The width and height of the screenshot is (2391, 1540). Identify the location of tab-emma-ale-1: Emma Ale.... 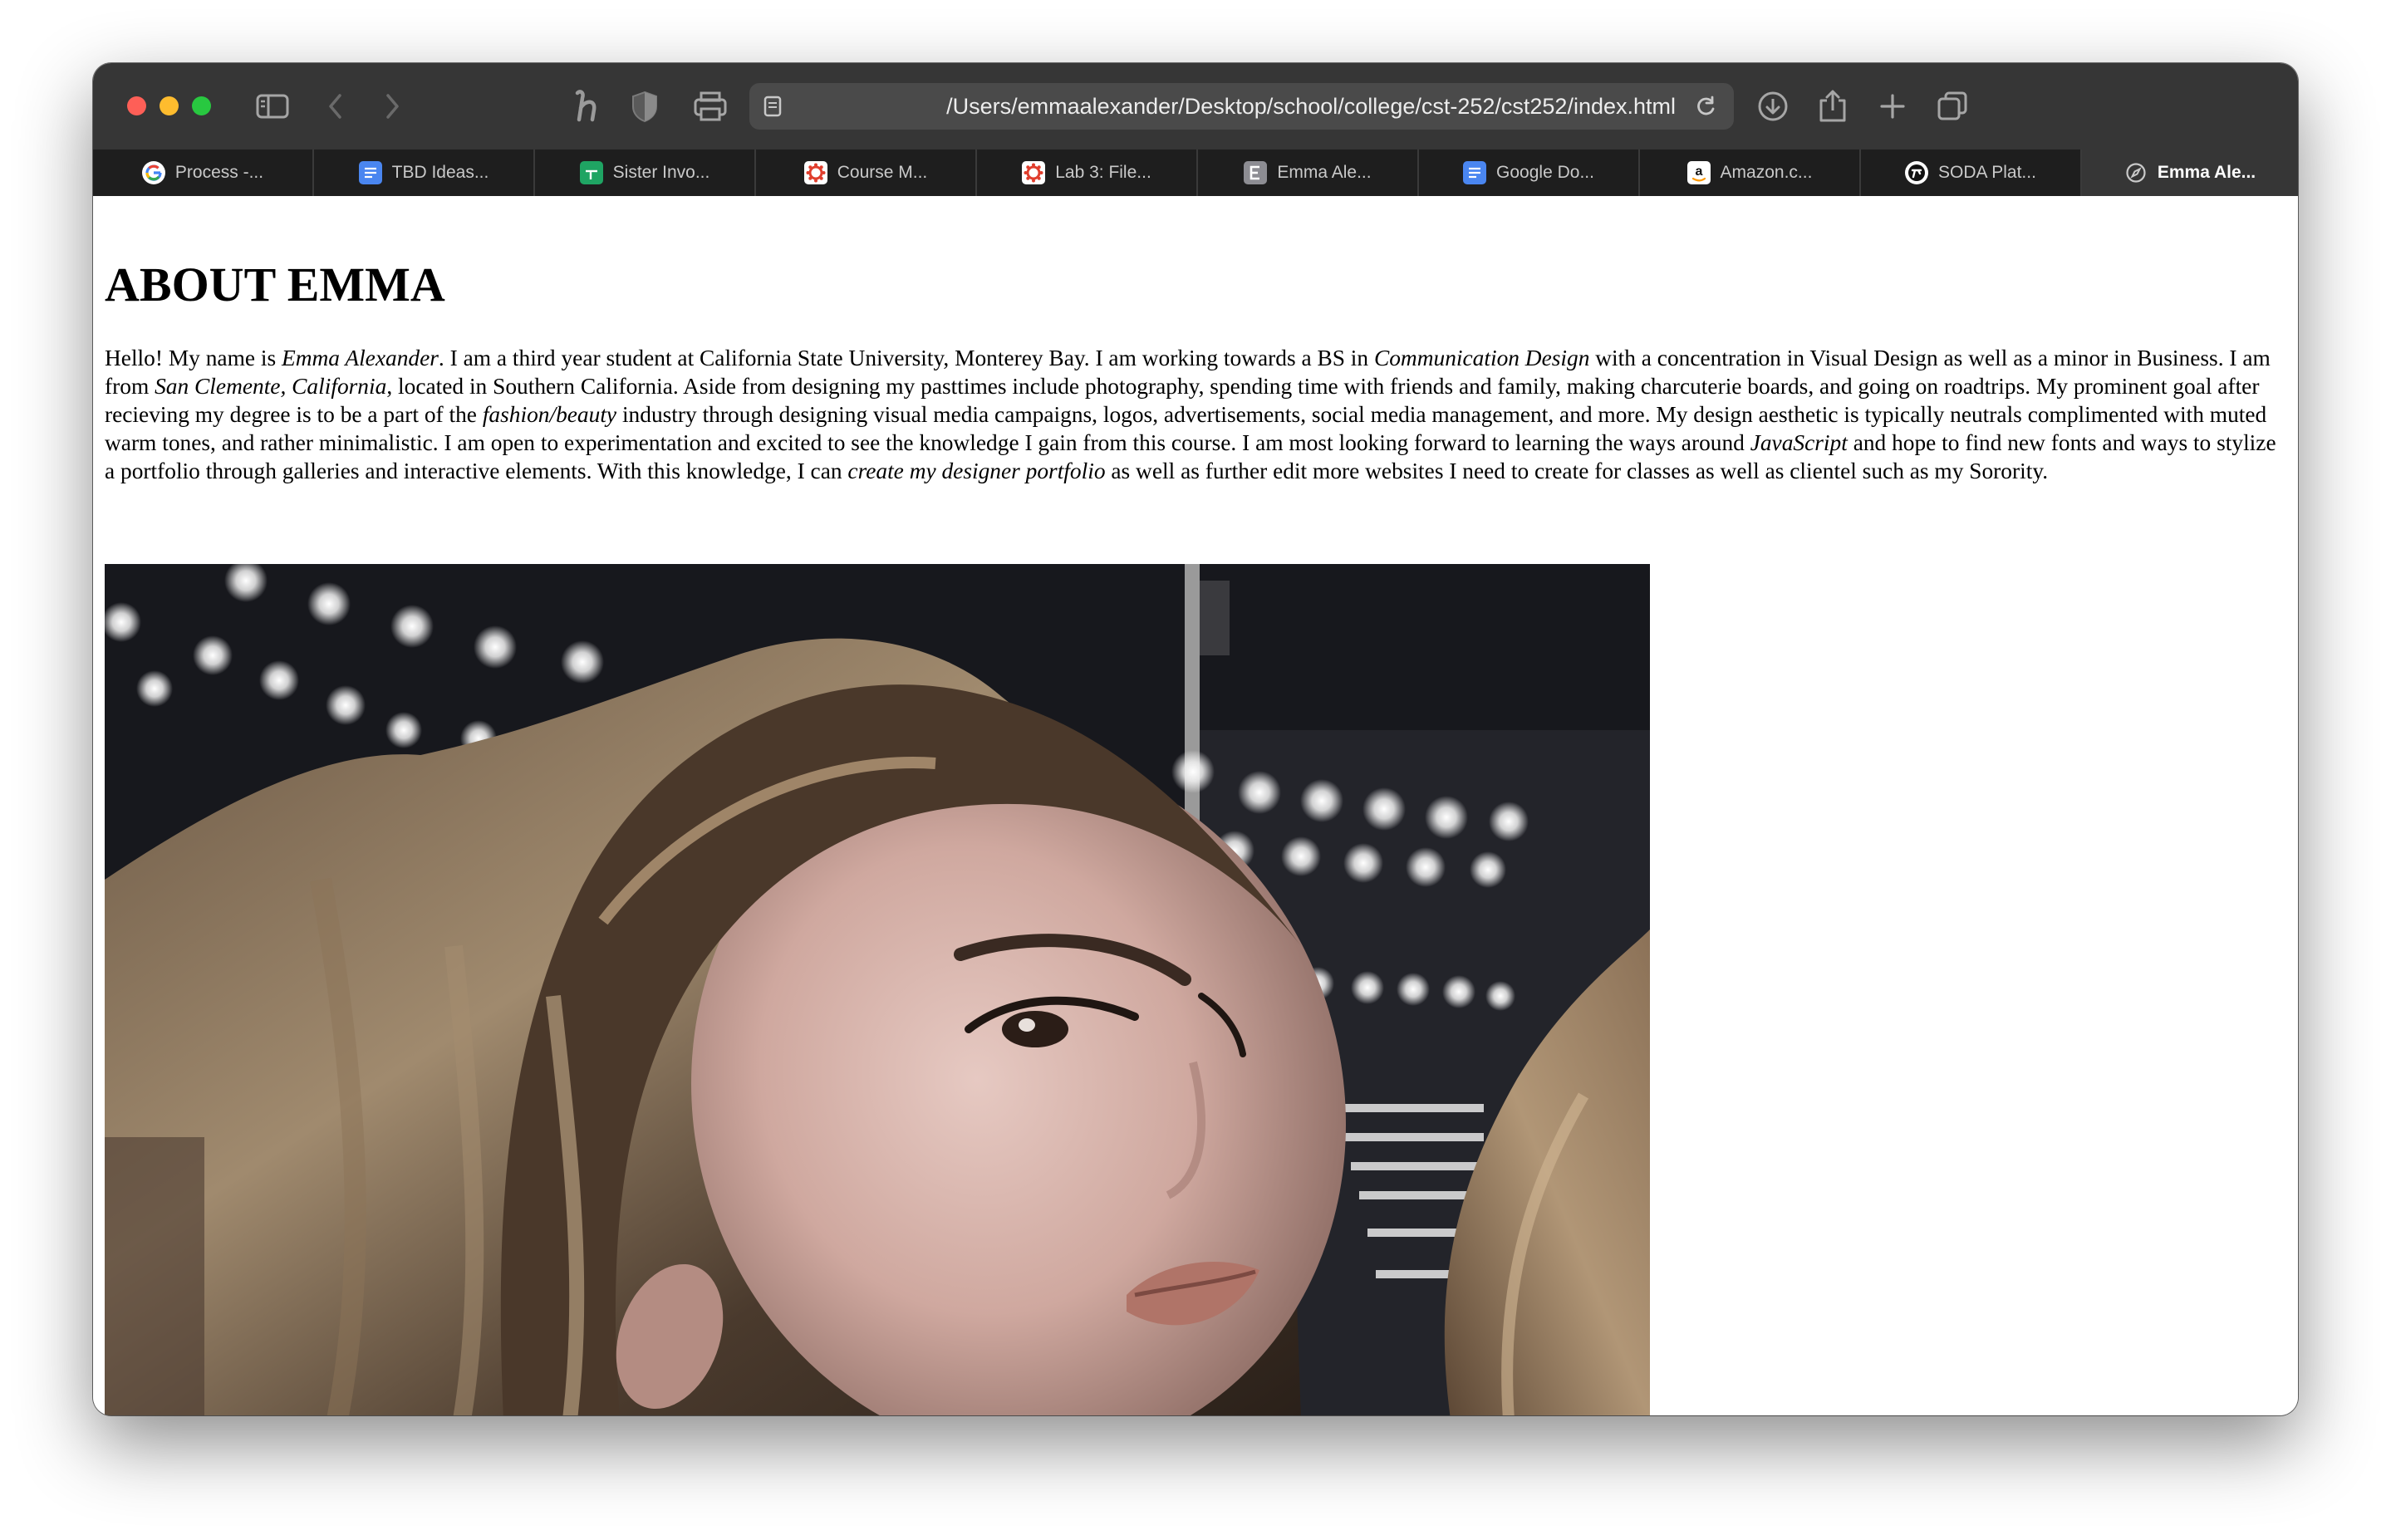
(1308, 173).